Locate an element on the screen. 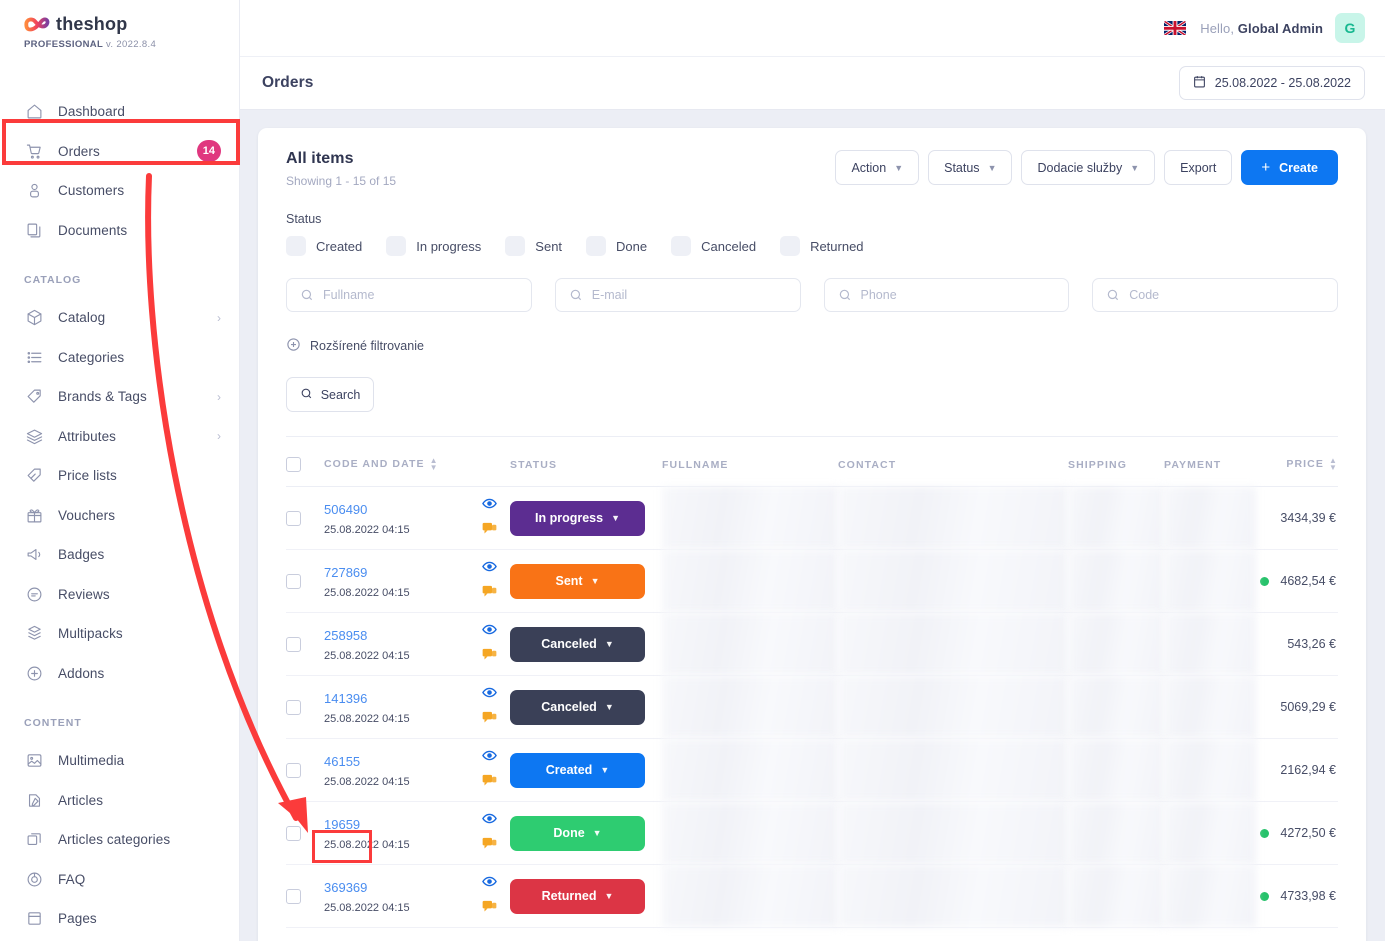  order-code-link: 727869 is located at coordinates (345, 572).